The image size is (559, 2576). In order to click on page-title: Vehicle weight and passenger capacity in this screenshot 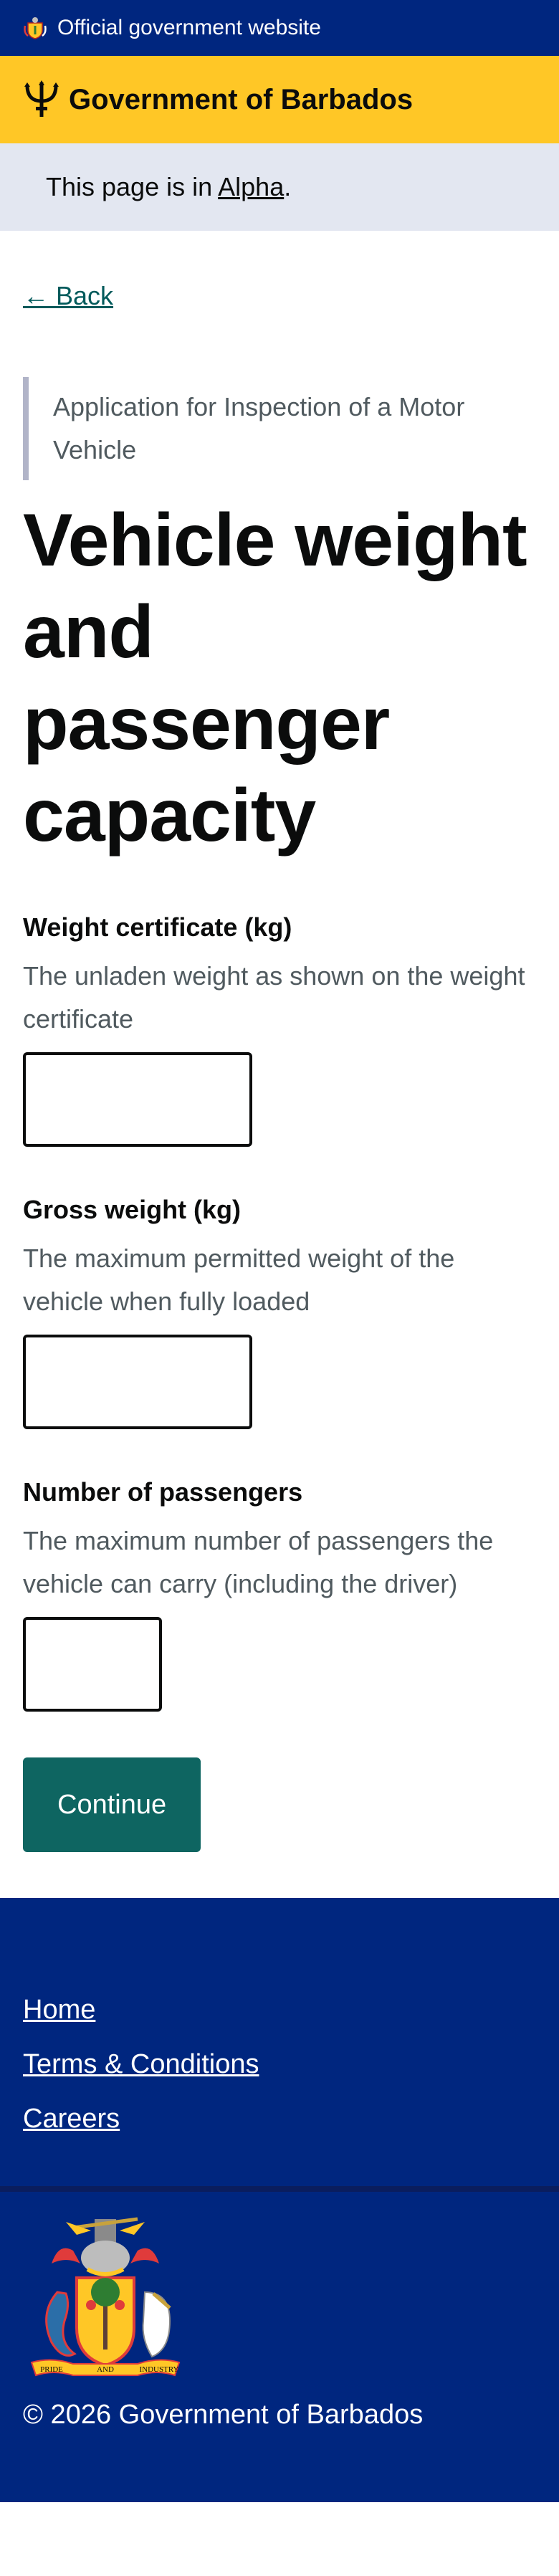, I will do `click(275, 678)`.